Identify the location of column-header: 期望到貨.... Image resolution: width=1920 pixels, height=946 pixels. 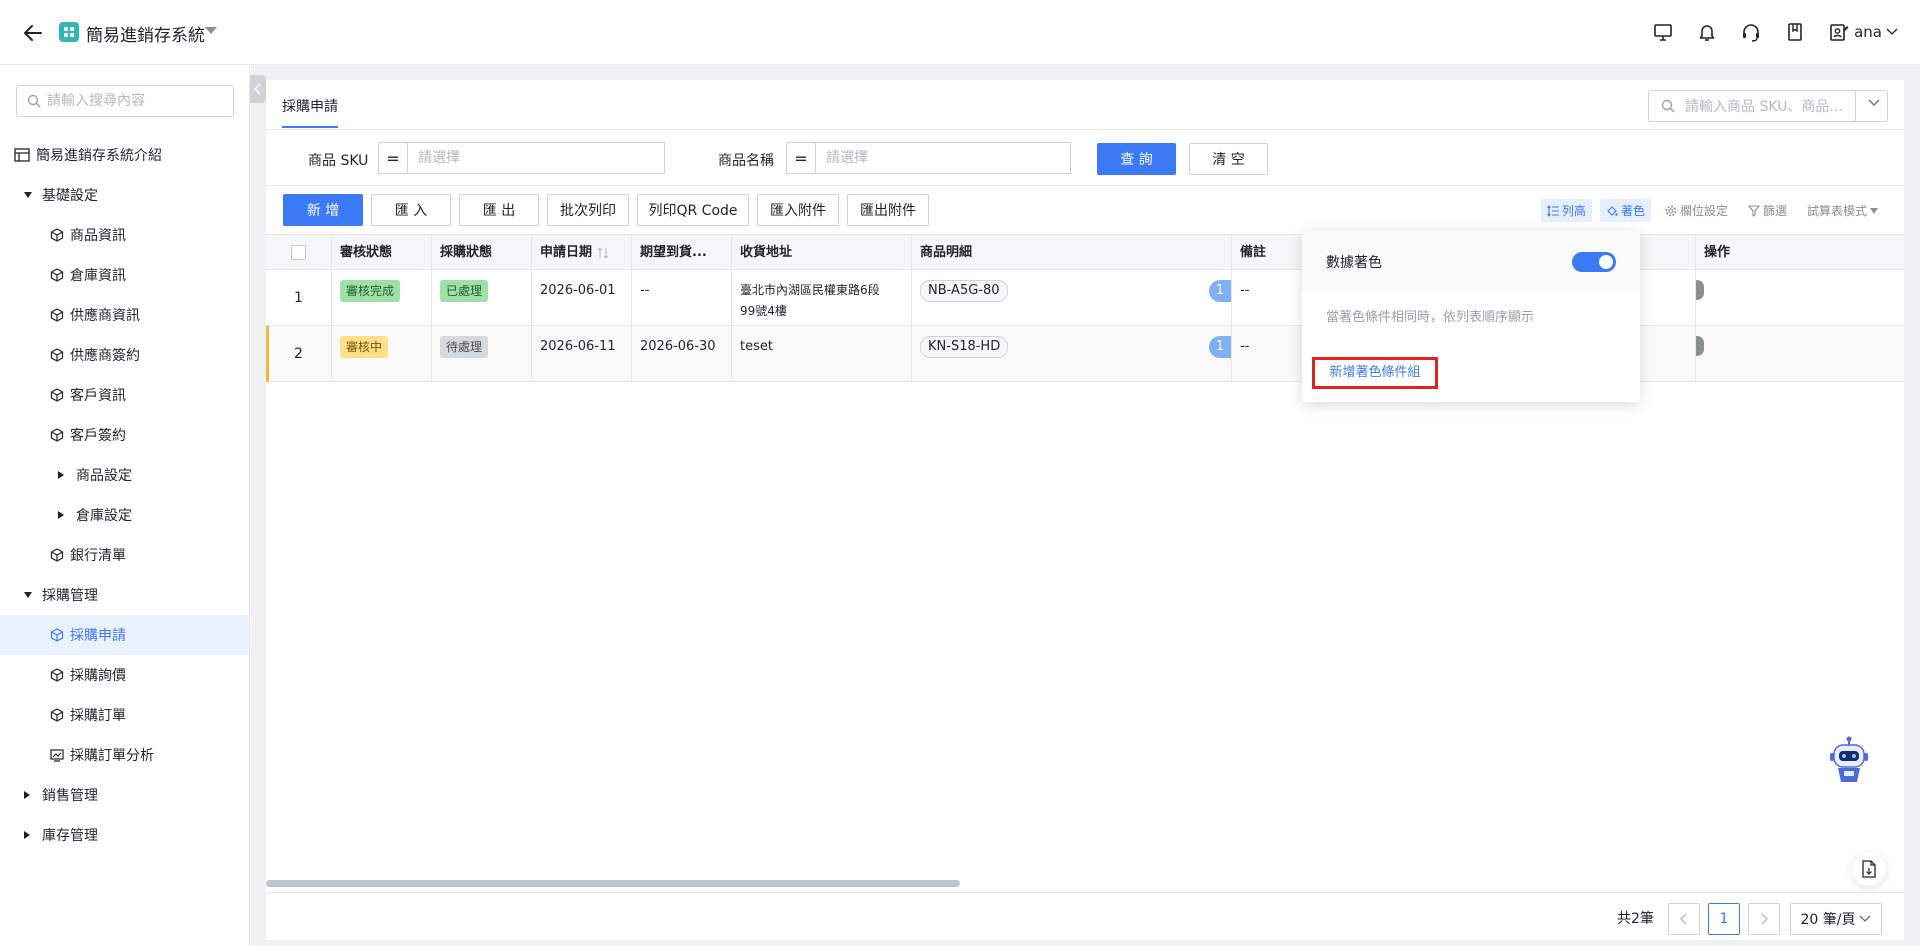
(682, 253).